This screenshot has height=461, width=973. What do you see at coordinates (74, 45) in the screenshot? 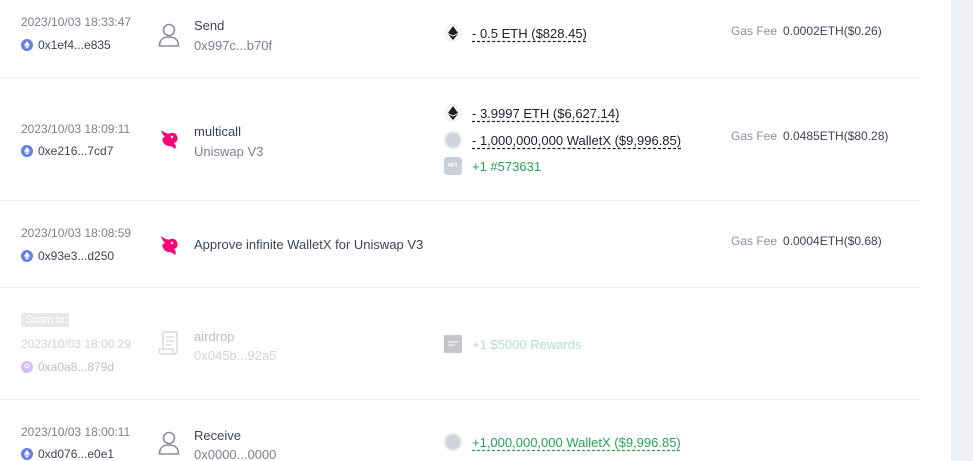
I see `tx-hash: 0x1ef4...e835` at bounding box center [74, 45].